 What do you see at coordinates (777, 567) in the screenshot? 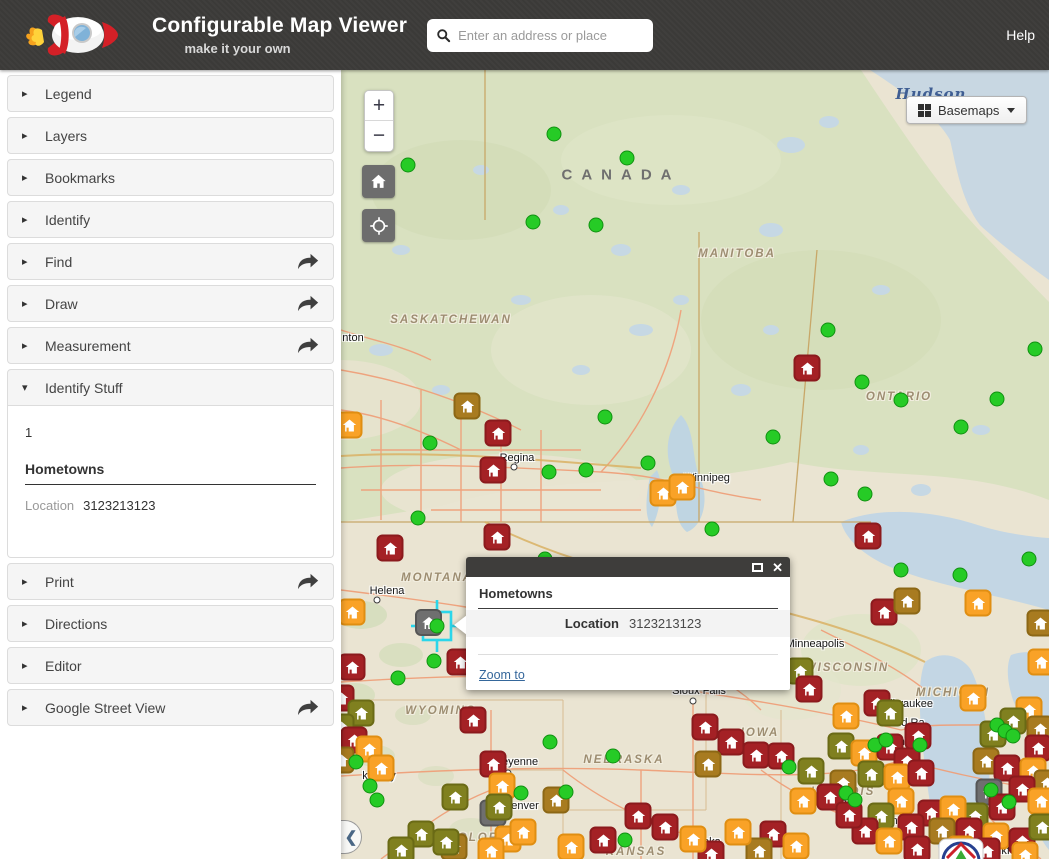
I see `close-icon: ✕` at bounding box center [777, 567].